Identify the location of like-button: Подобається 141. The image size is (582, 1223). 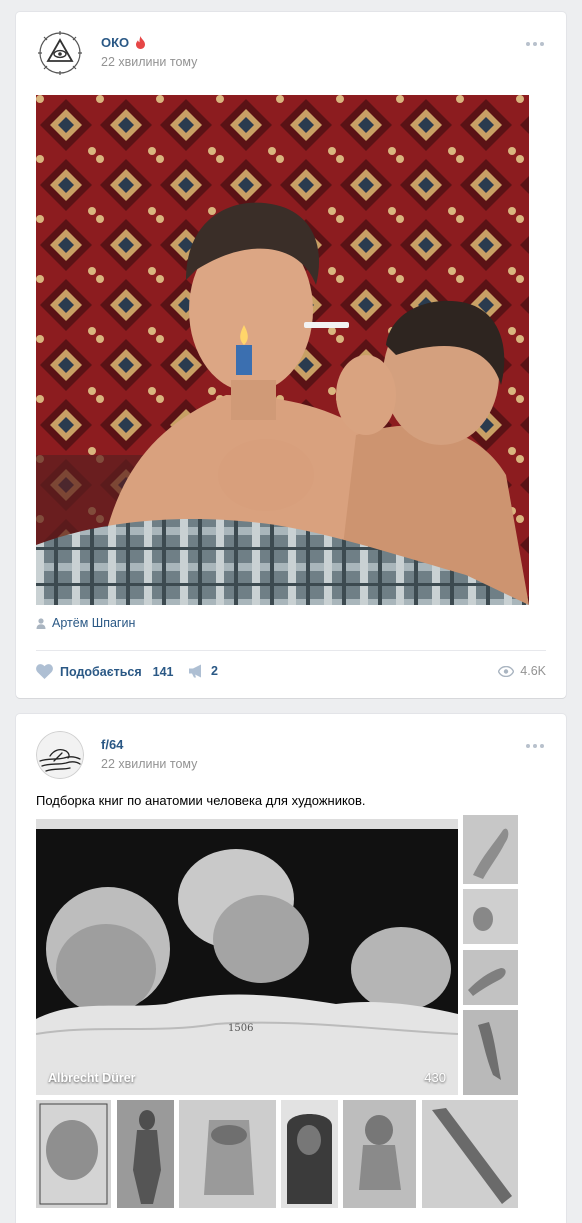
(105, 671).